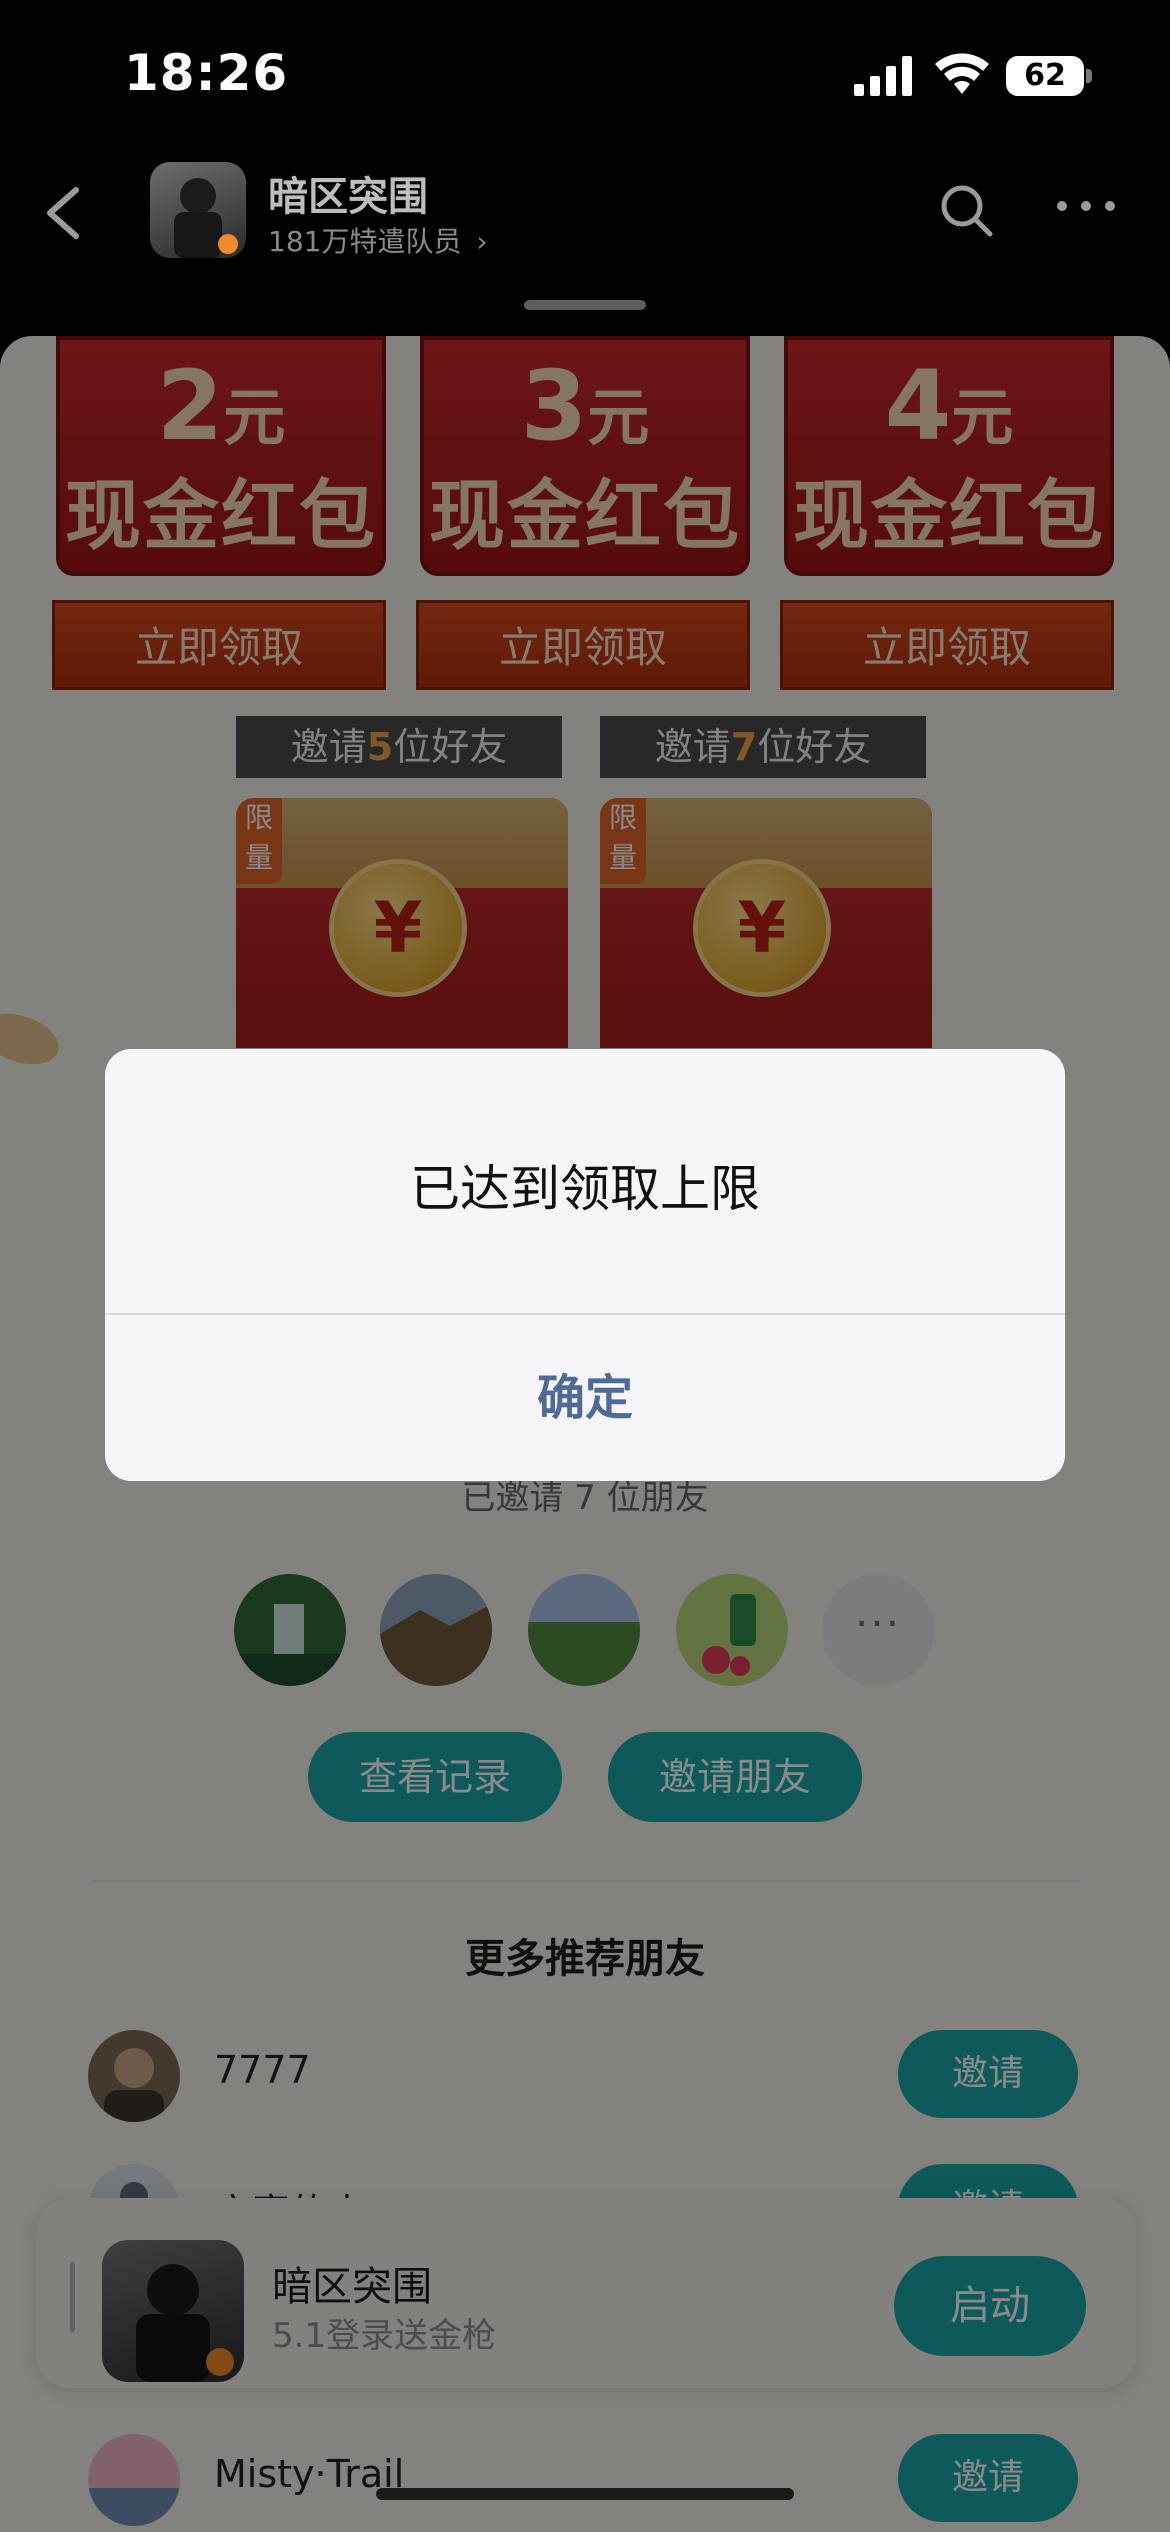  What do you see at coordinates (585, 235) in the screenshot?
I see `community-header: 暗区突围 181万特遣队员 ›` at bounding box center [585, 235].